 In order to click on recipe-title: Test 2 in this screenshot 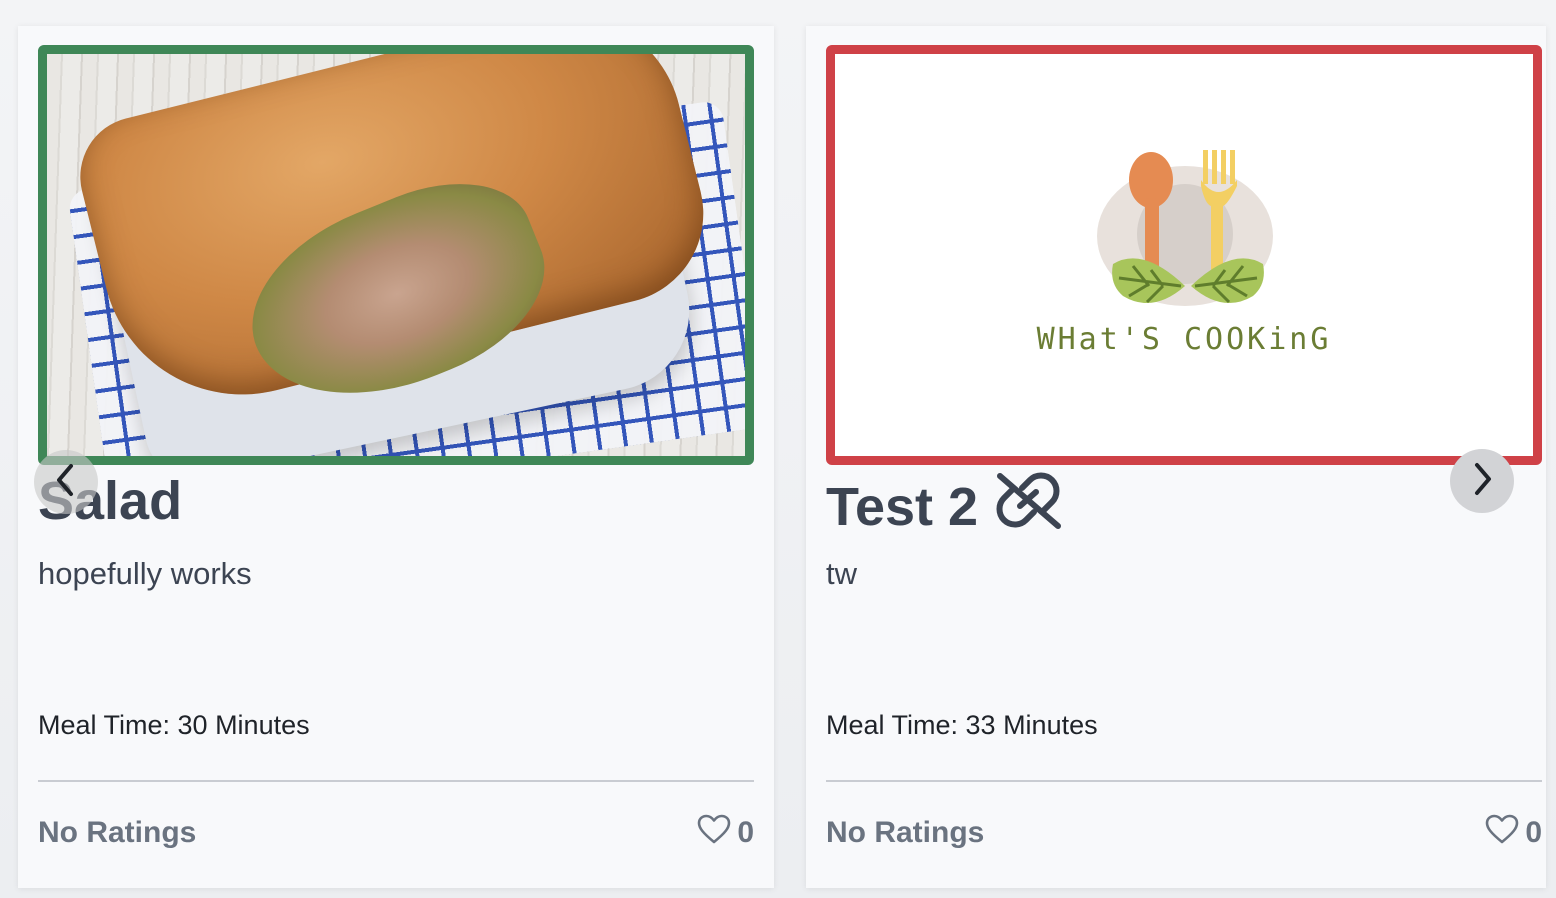, I will do `click(945, 506)`.